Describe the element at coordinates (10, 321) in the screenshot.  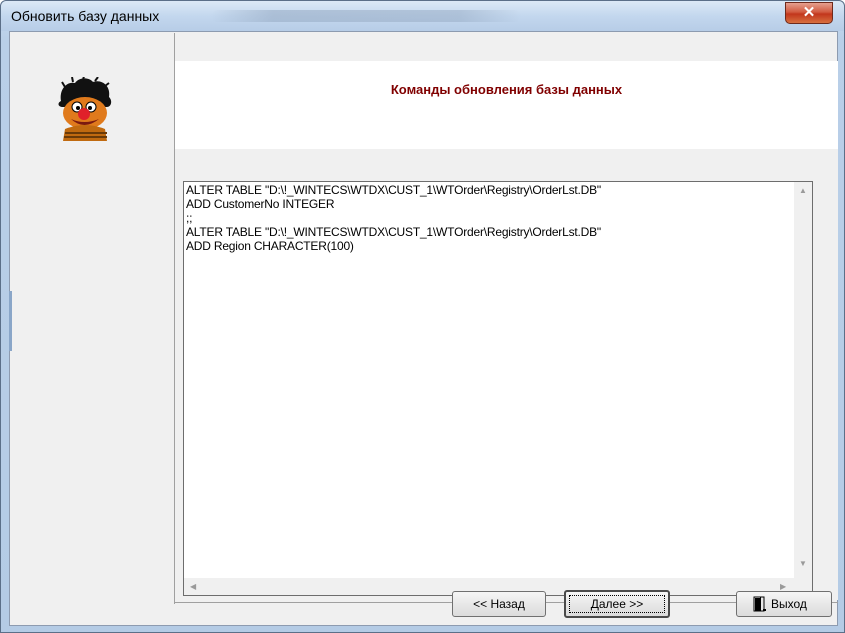
I see `window-edge-strip` at that location.